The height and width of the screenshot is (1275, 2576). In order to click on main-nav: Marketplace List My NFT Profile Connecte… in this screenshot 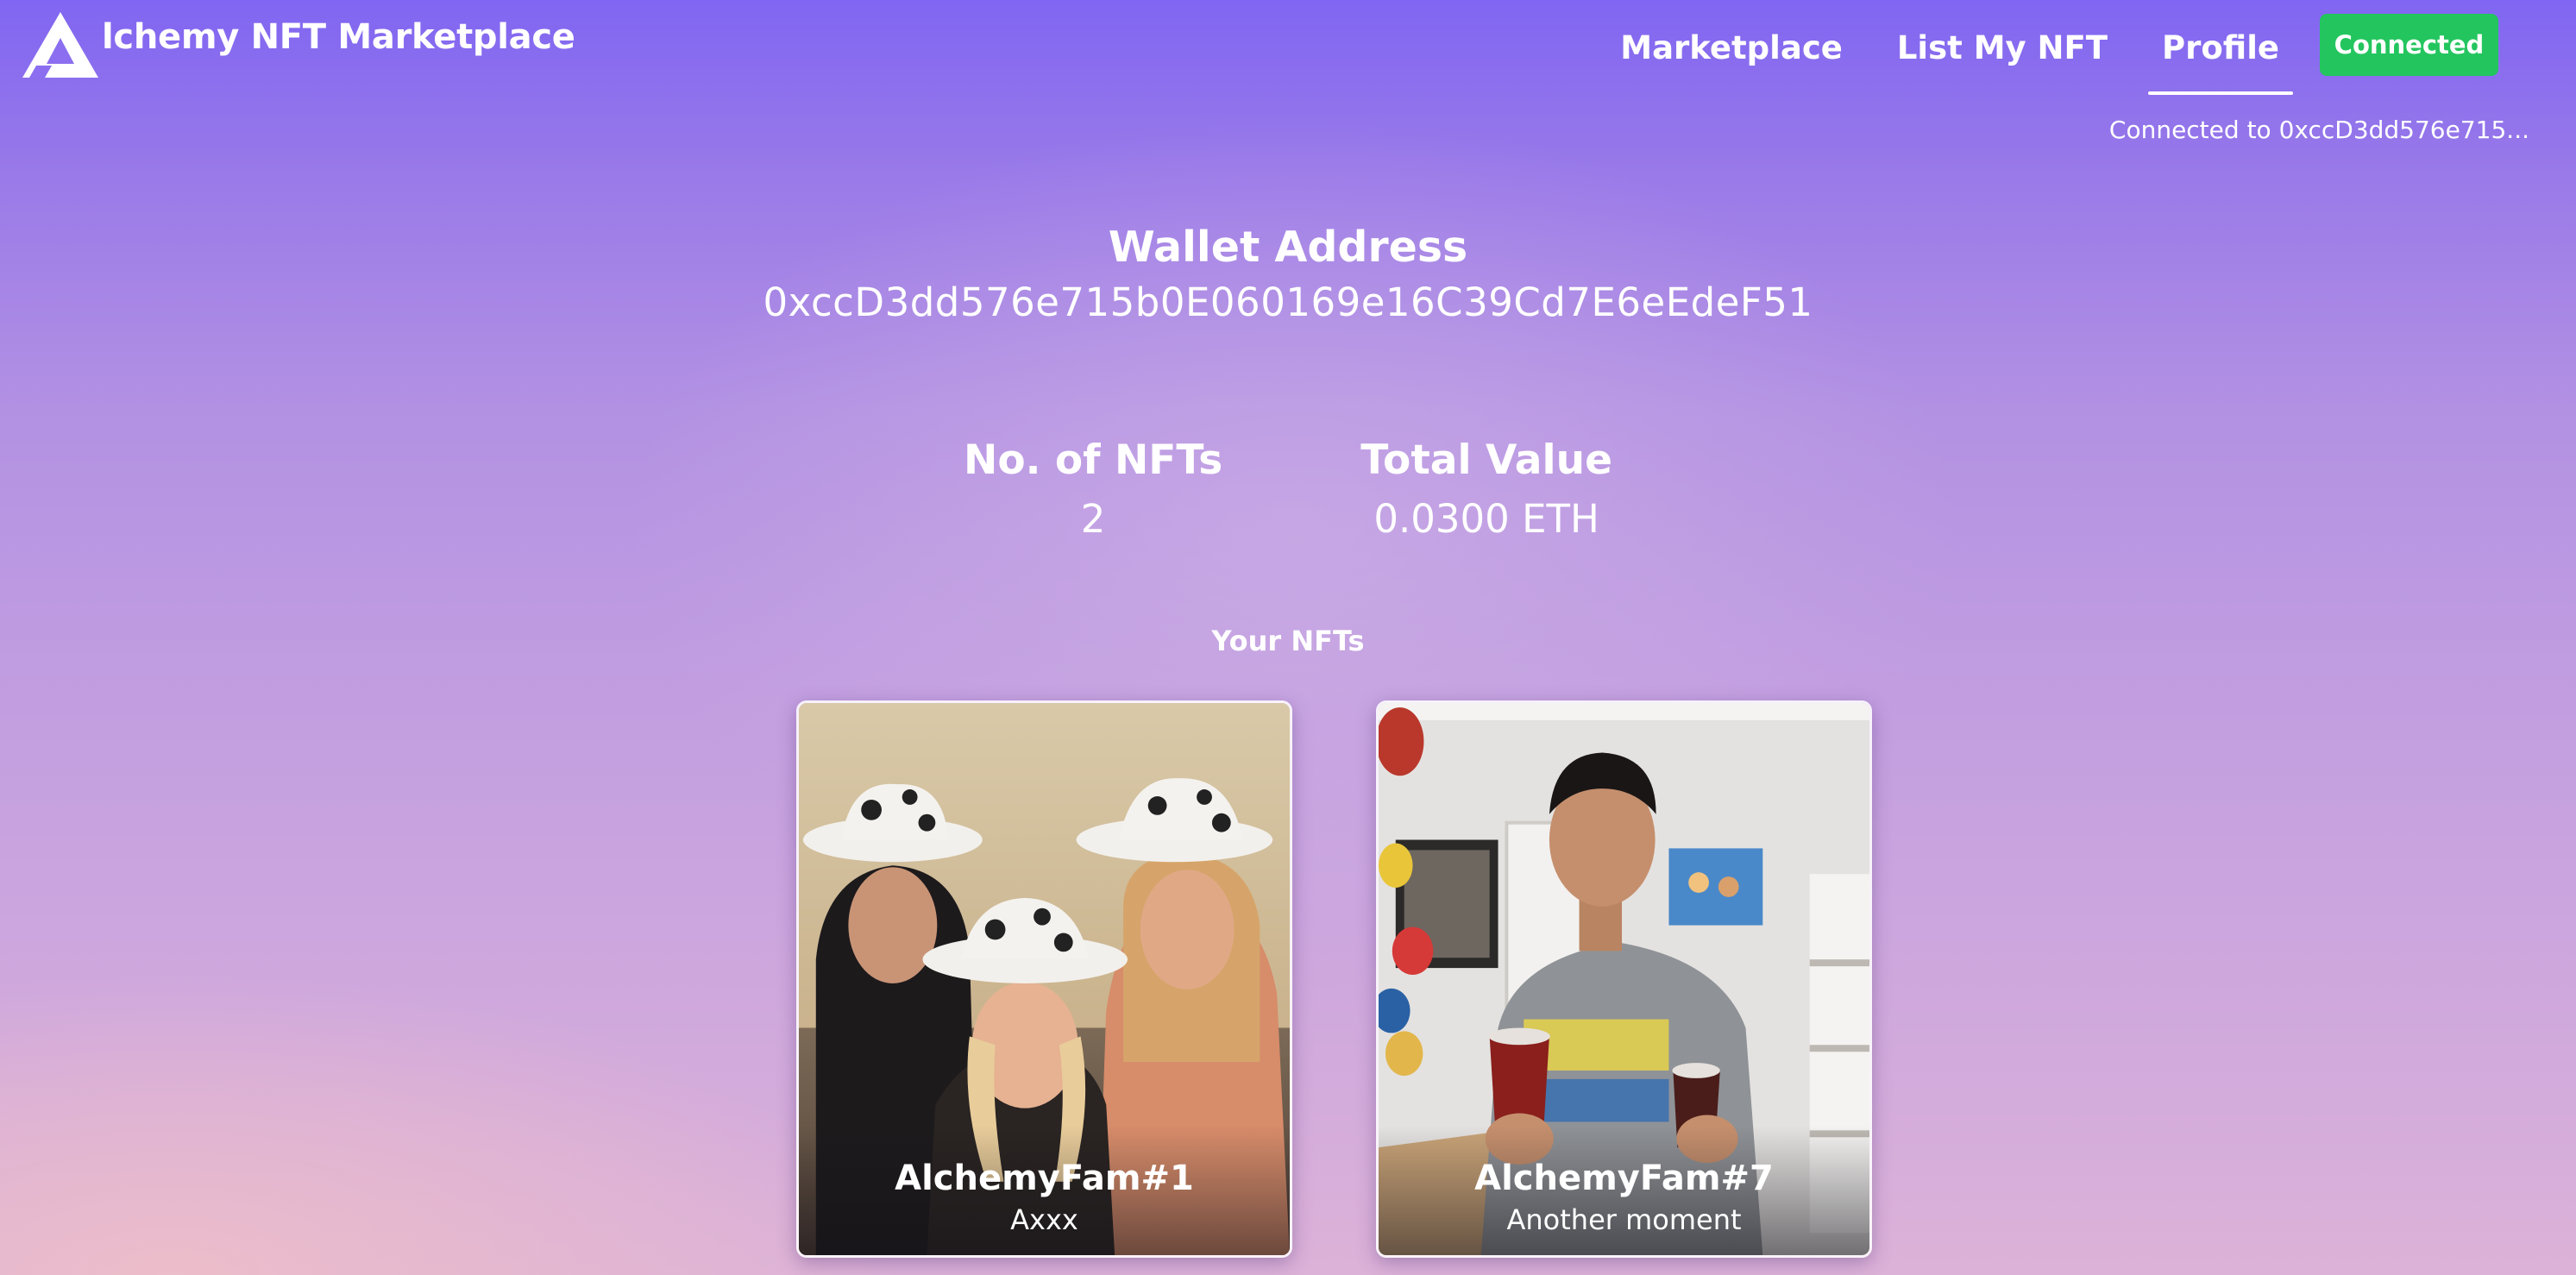, I will do `click(2059, 53)`.